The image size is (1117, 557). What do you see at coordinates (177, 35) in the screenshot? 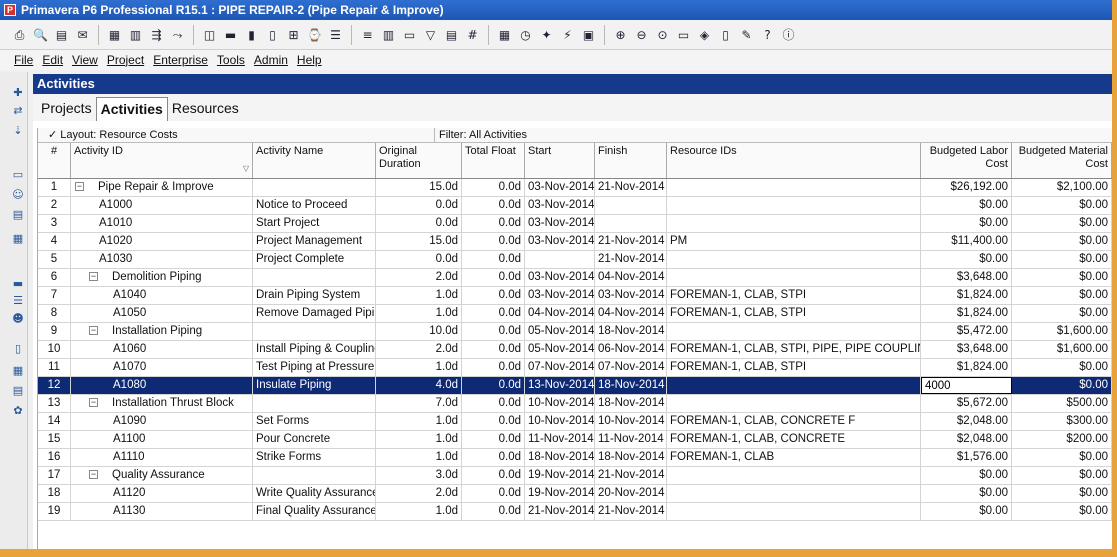
I see `link-icon: ⤳` at bounding box center [177, 35].